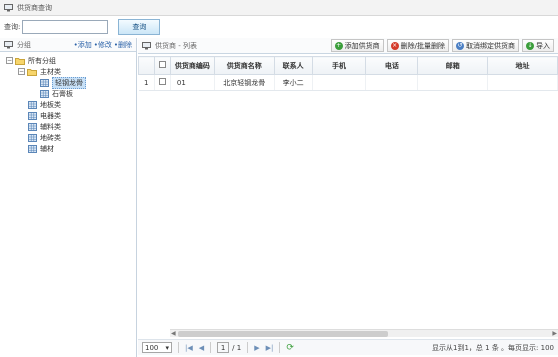 The width and height of the screenshot is (558, 357). I want to click on cell-address, so click(522, 82).